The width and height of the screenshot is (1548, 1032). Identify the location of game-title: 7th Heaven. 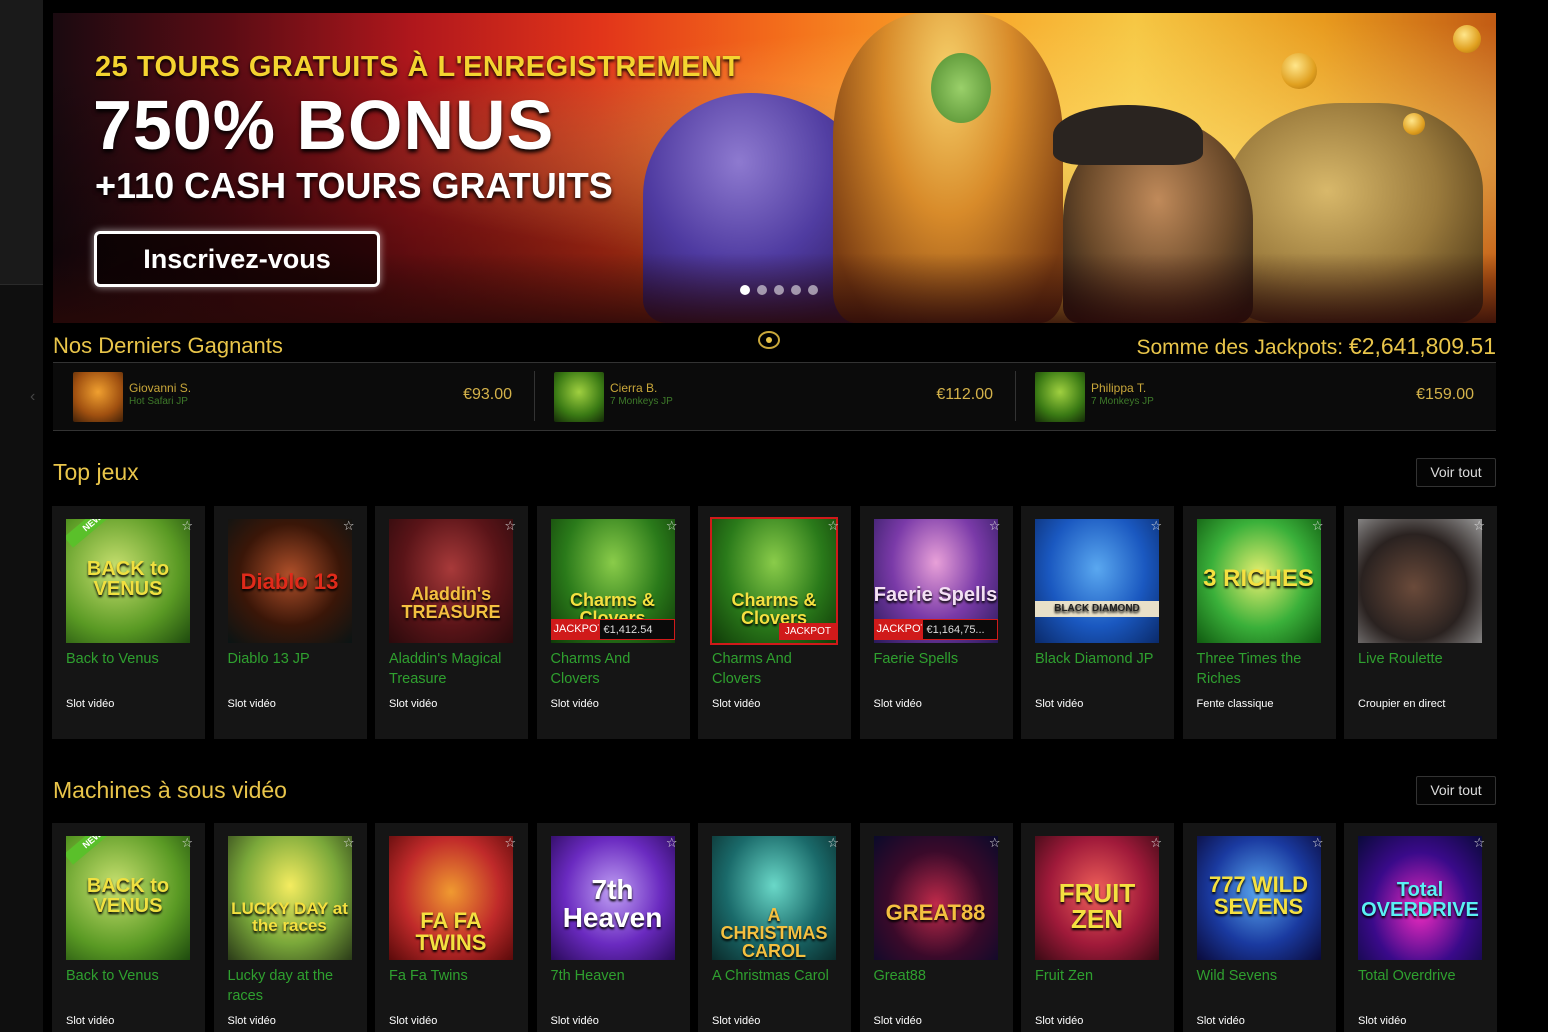
(616, 976).